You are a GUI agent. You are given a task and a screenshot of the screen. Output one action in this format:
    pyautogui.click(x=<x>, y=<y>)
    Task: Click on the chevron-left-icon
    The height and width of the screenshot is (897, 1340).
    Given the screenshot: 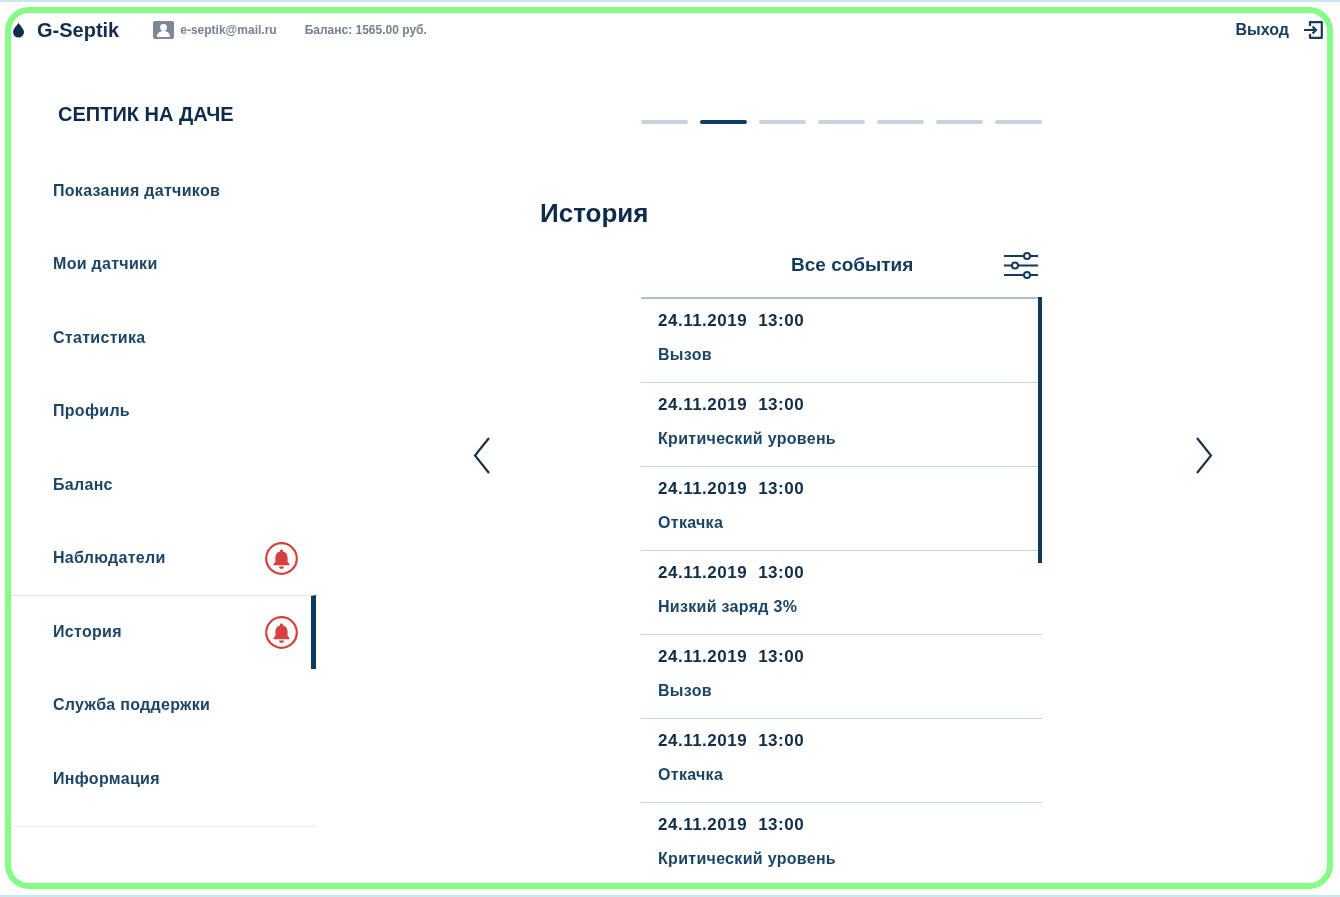 What is the action you would take?
    pyautogui.click(x=481, y=455)
    